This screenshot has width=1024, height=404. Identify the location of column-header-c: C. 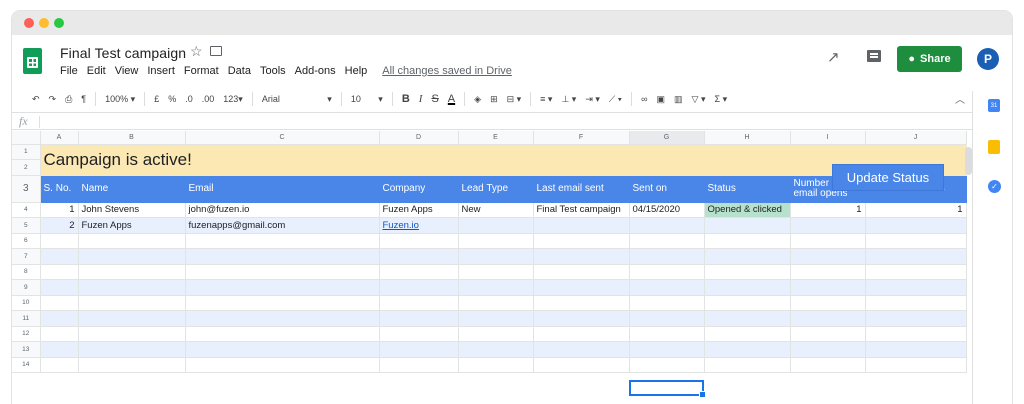
(282, 138).